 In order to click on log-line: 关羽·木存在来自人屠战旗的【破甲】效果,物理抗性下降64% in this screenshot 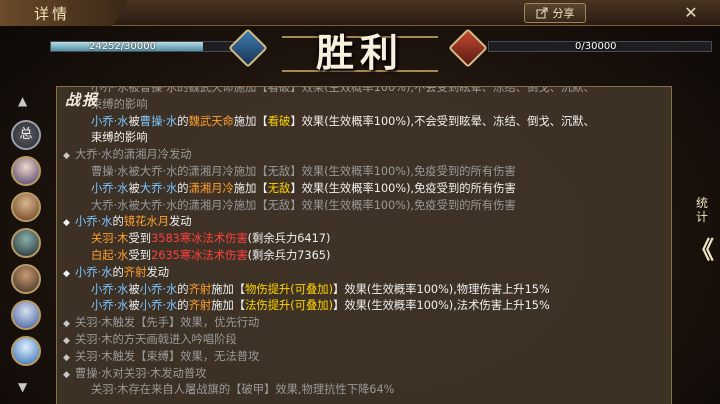, I will do `click(364, 390)`.